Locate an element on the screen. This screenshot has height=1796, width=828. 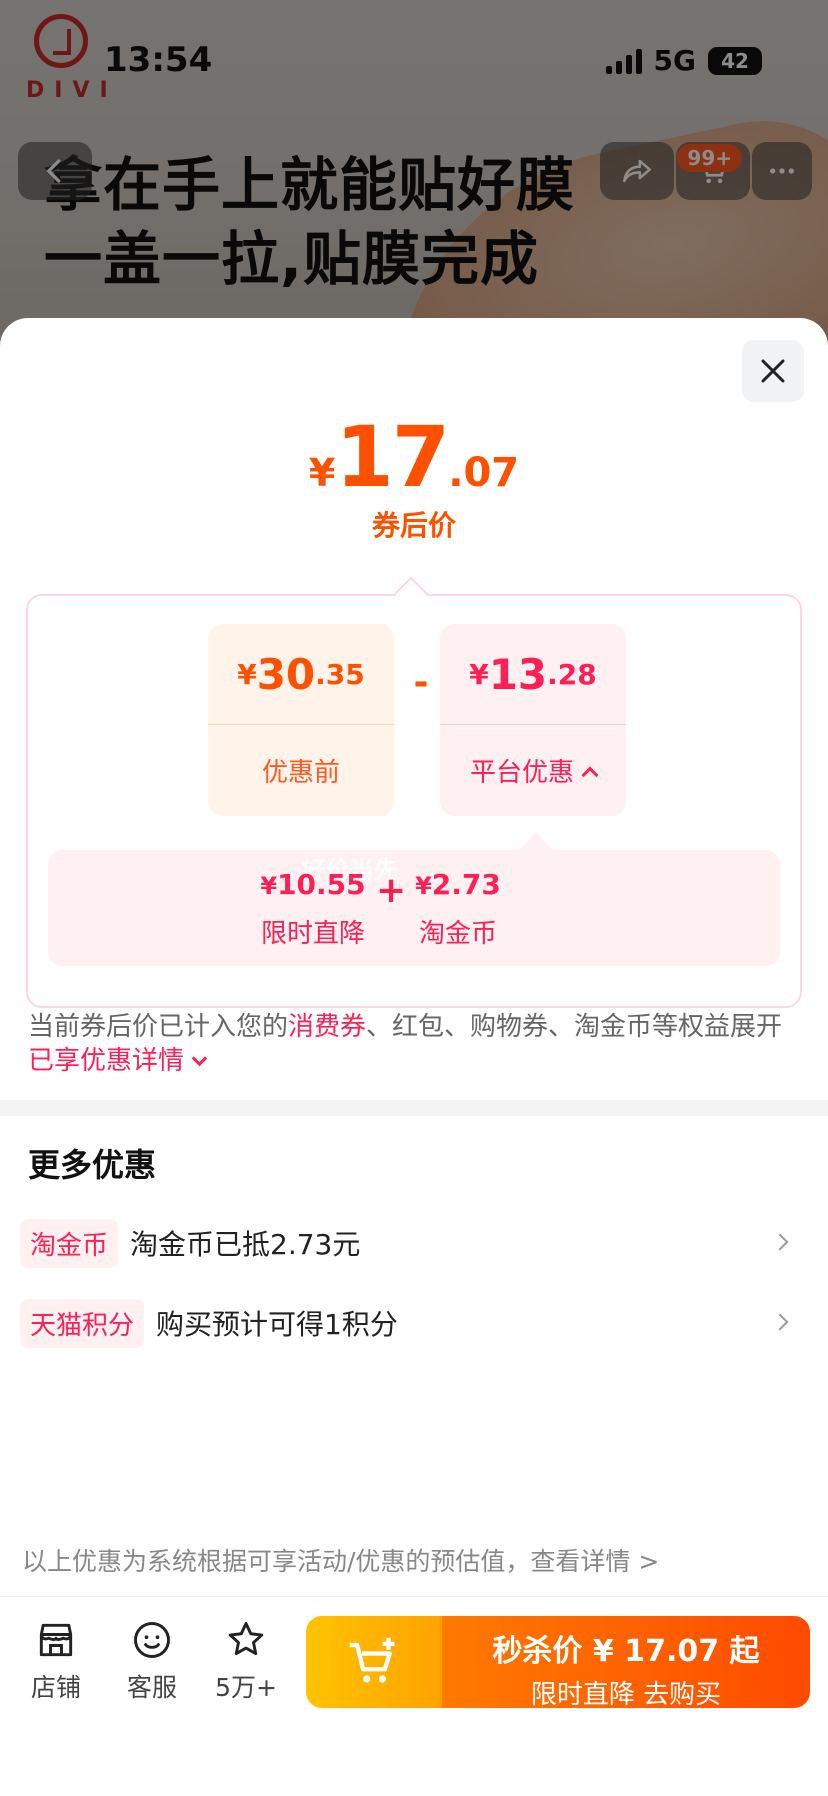
bottom-divider is located at coordinates (414, 1596).